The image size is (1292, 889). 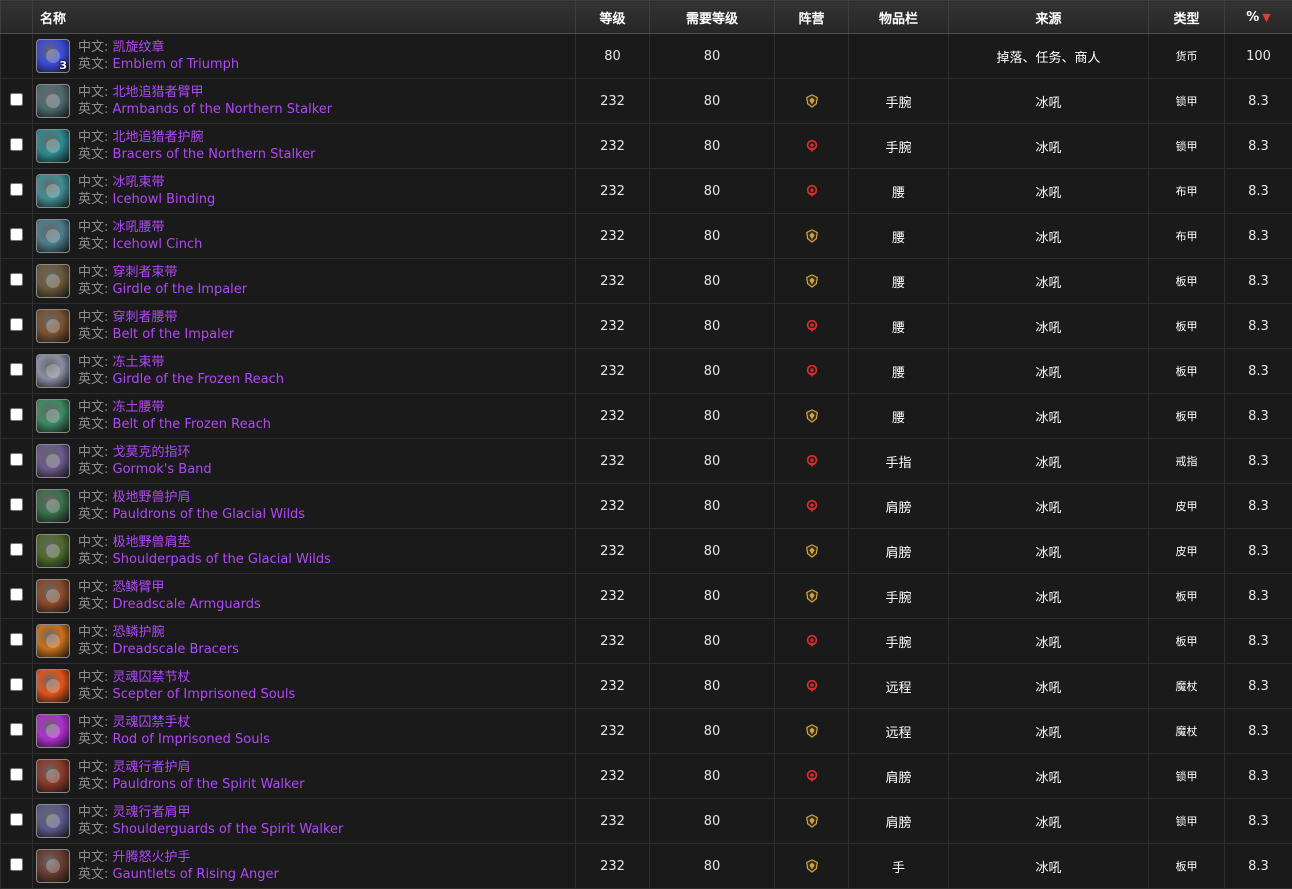 What do you see at coordinates (53, 461) in the screenshot?
I see `ring-icon` at bounding box center [53, 461].